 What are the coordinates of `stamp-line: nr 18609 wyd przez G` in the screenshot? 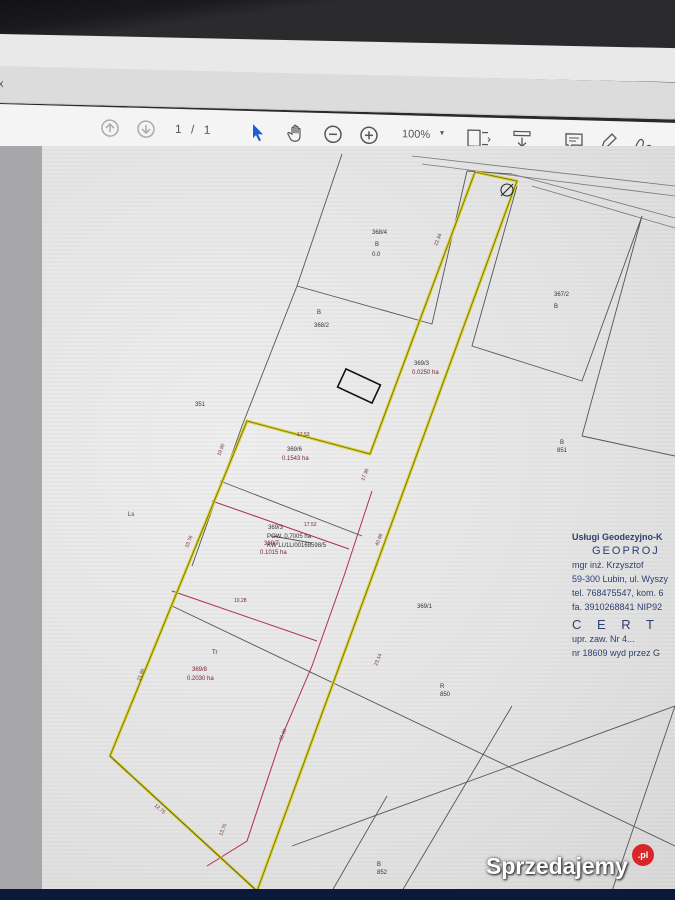 It's located at (616, 653).